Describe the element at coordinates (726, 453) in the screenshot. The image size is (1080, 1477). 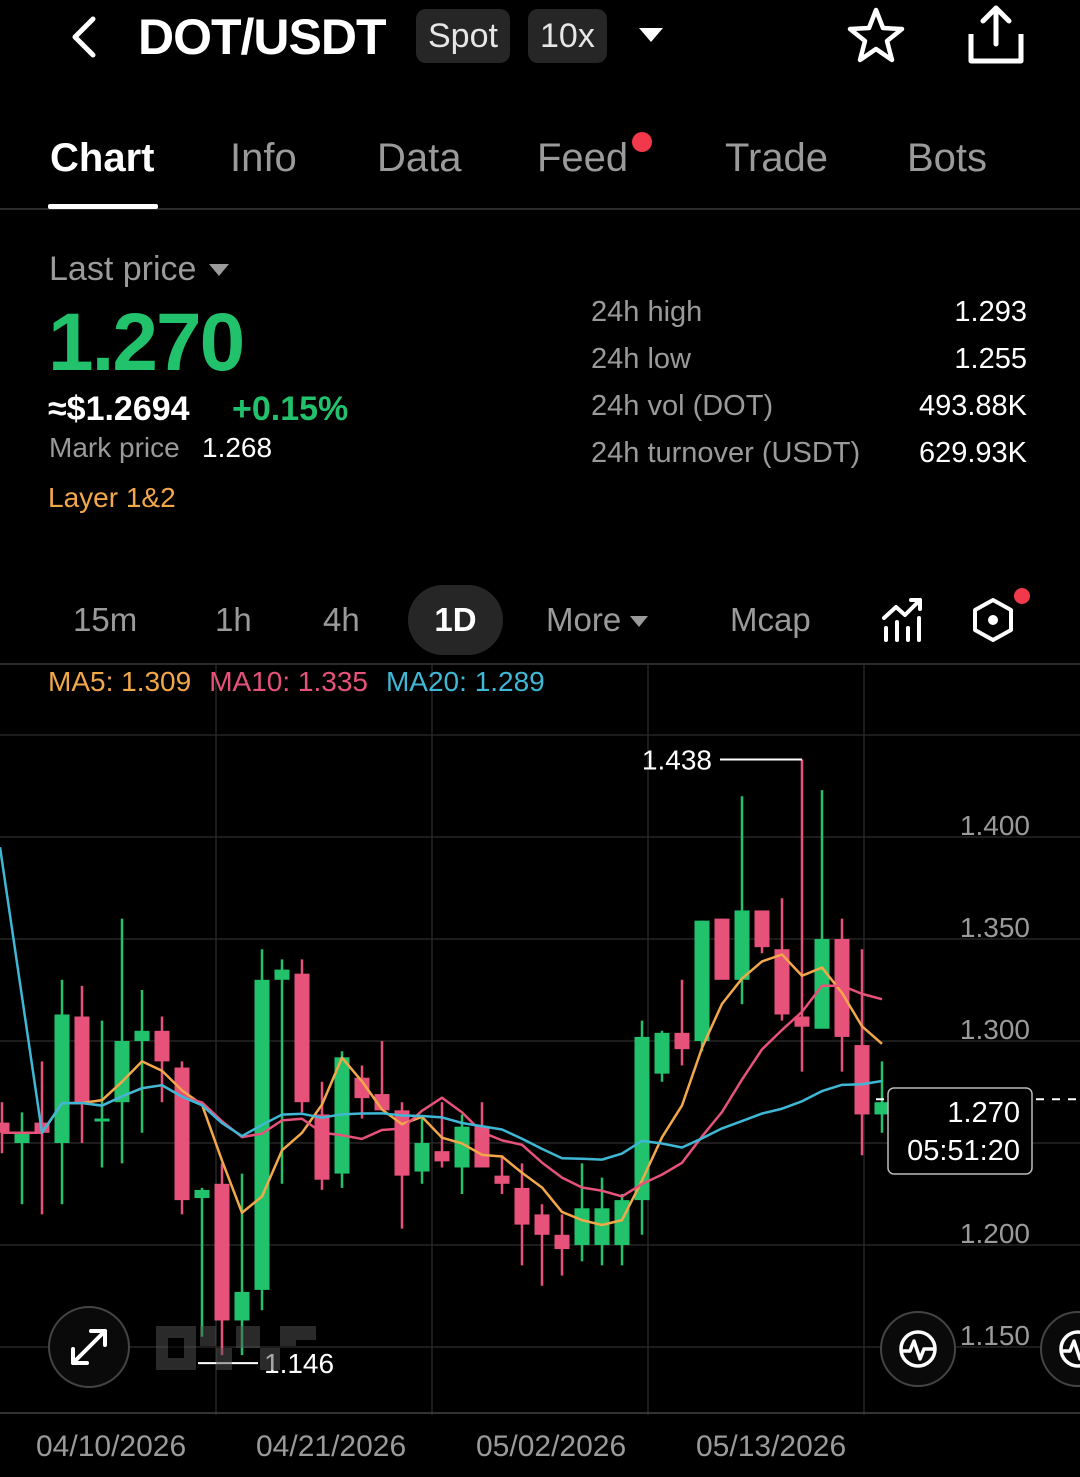
I see `stat-label-turnover: 24h turnover (USDT)` at that location.